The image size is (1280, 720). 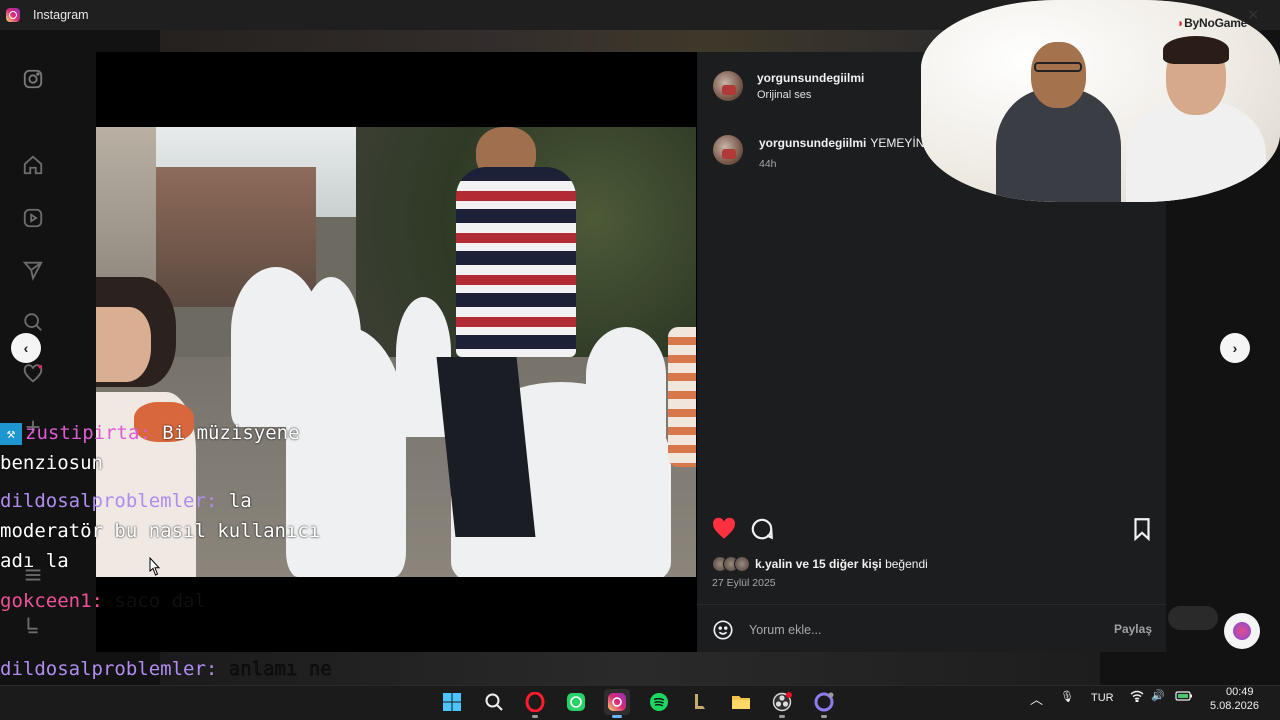 What do you see at coordinates (1193, 618) in the screenshot?
I see `side-thumbnails` at bounding box center [1193, 618].